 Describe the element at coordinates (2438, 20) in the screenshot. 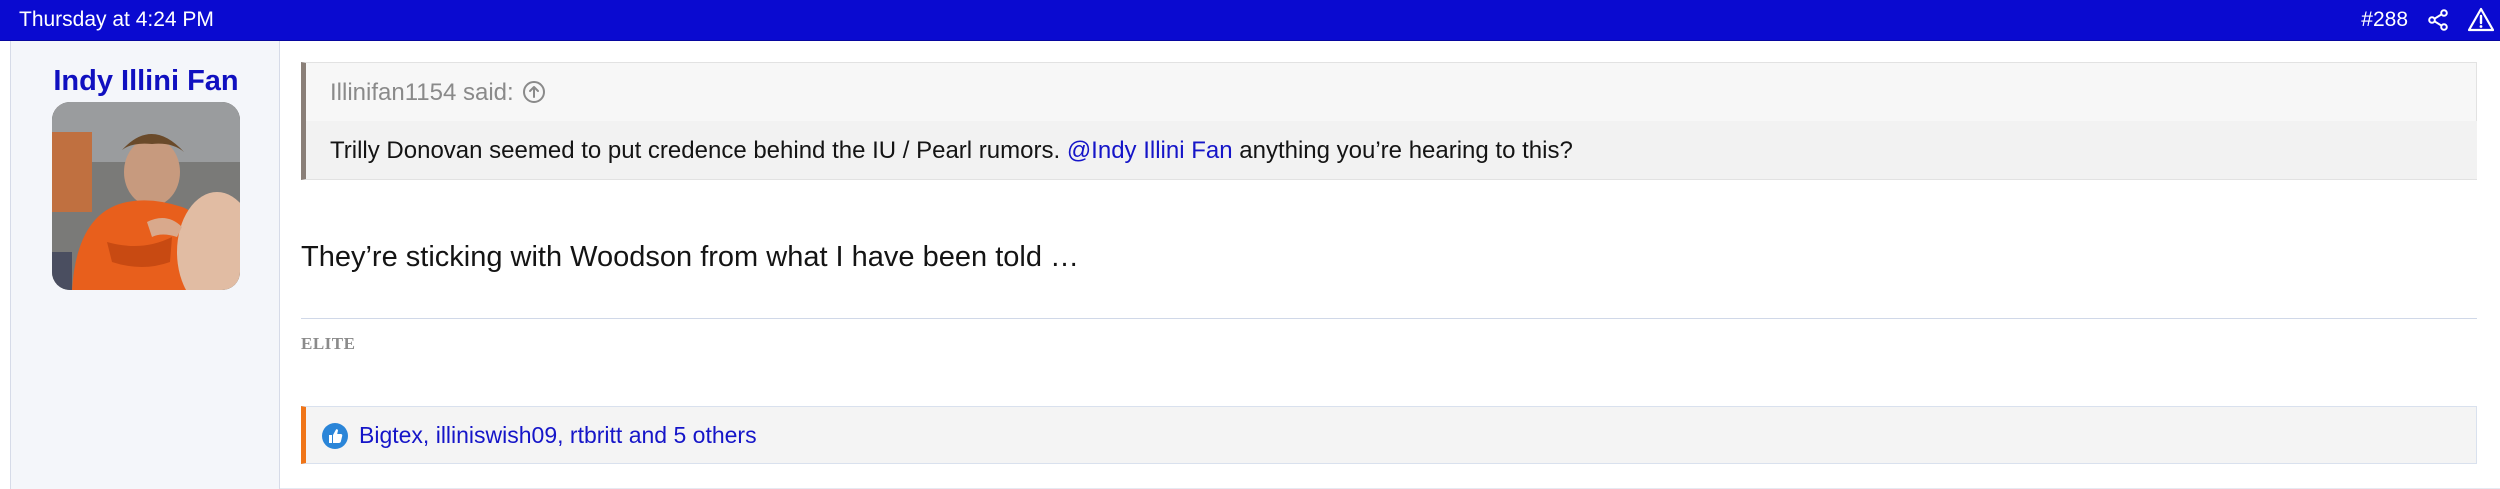

I see `share-icon` at that location.